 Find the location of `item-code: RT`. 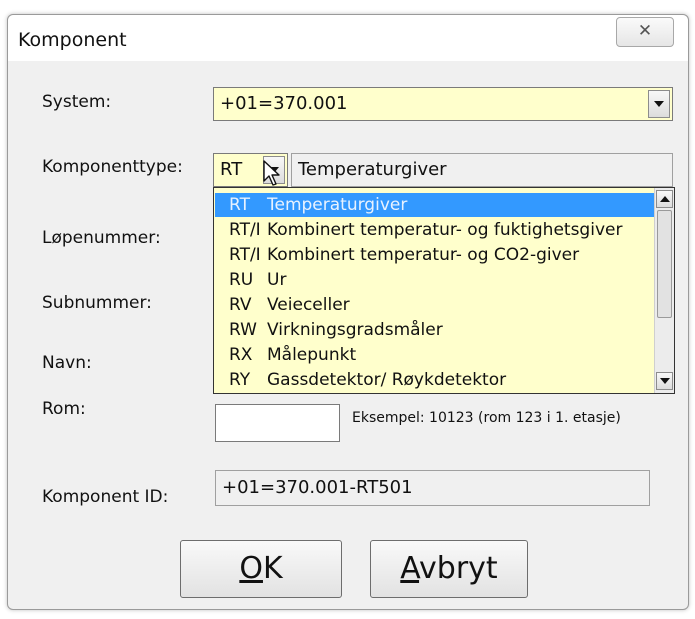

item-code: RT is located at coordinates (239, 205).